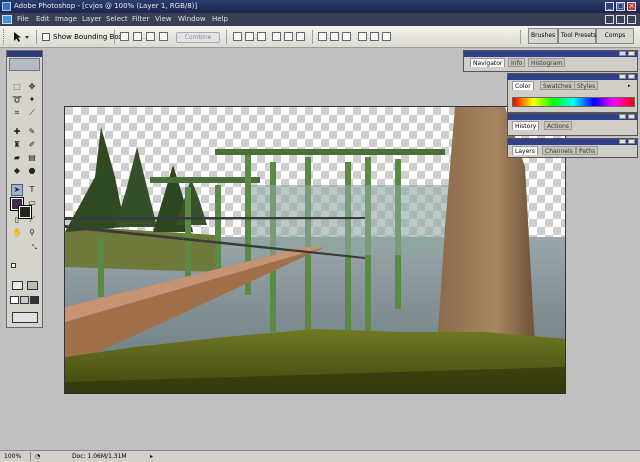 The height and width of the screenshot is (462, 640). I want to click on adobe-online-feather-icon, so click(24, 64).